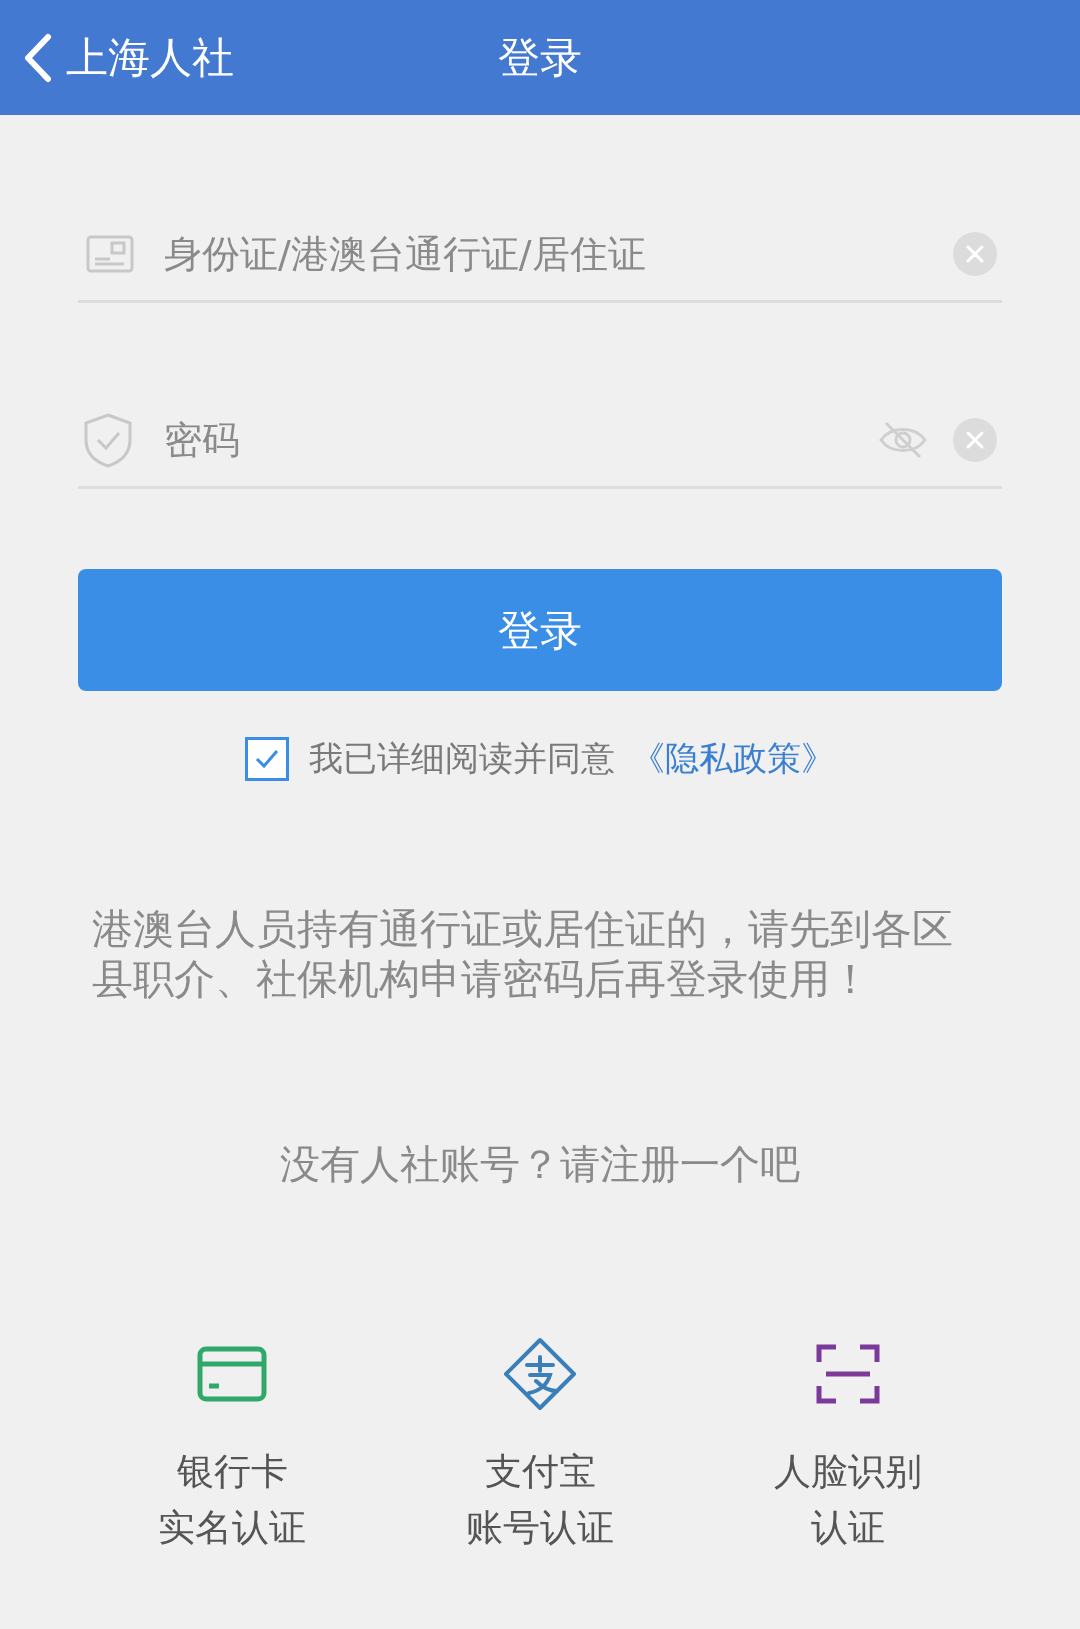  I want to click on auth-option: 支付宝 账号认证, so click(540, 1445).